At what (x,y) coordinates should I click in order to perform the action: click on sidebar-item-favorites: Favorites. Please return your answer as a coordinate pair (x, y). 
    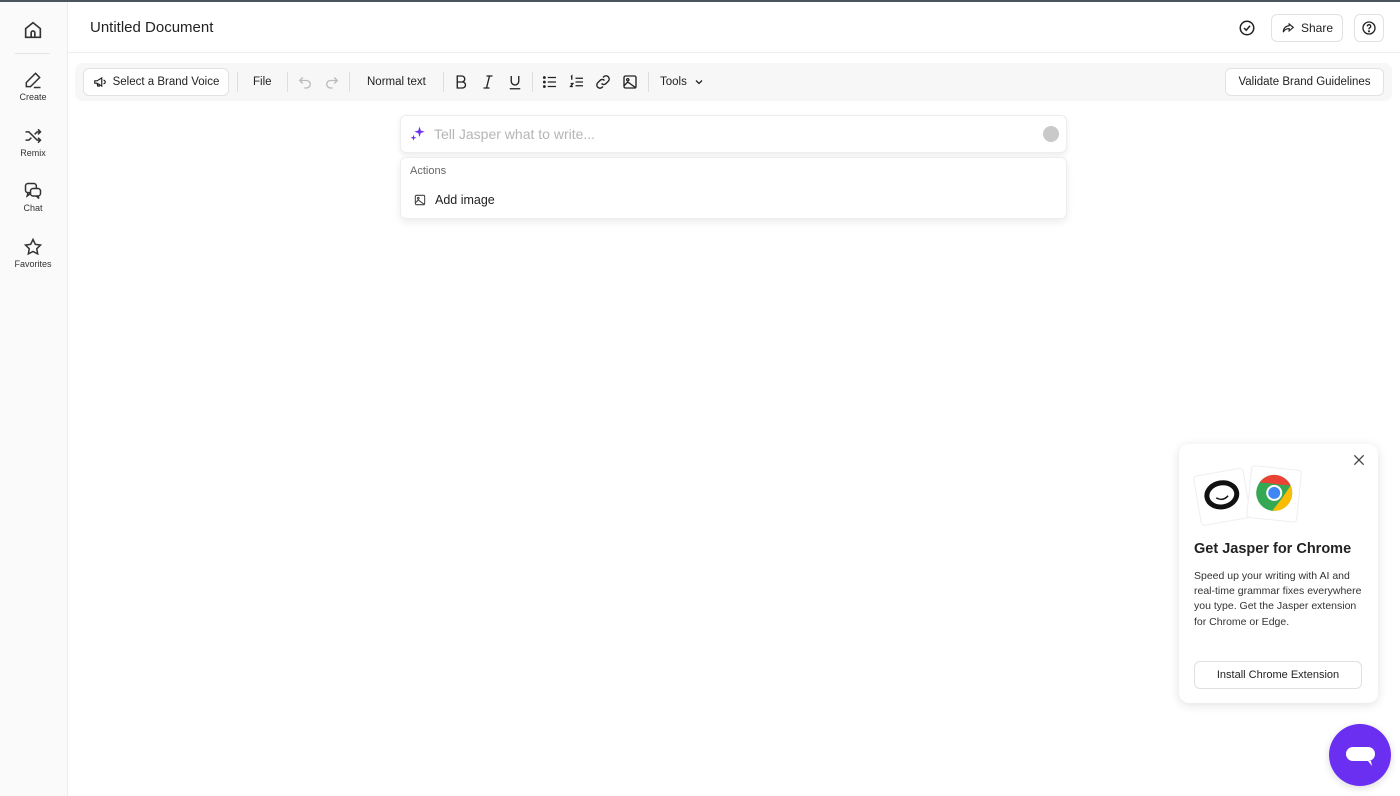
    Looking at the image, I should click on (33, 253).